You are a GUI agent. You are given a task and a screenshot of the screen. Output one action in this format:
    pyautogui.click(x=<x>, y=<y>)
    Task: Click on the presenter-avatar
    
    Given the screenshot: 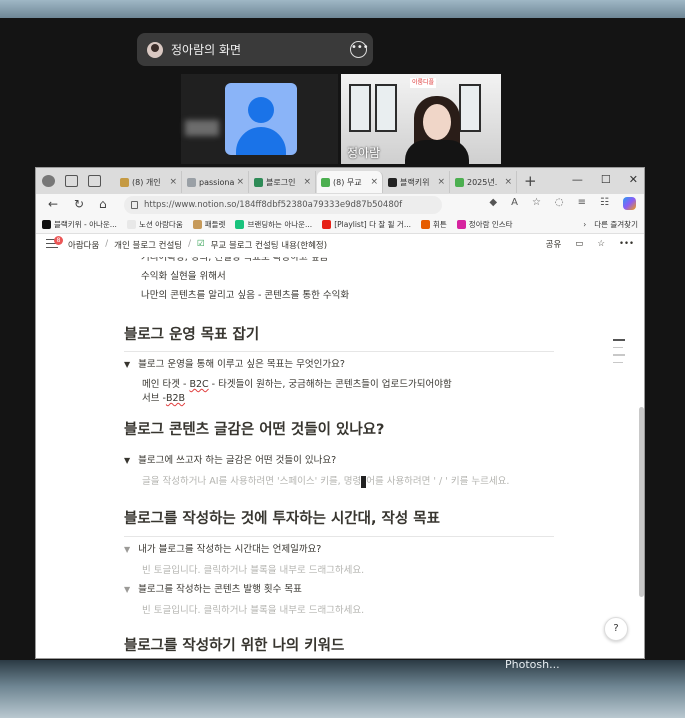 What is the action you would take?
    pyautogui.click(x=155, y=49)
    